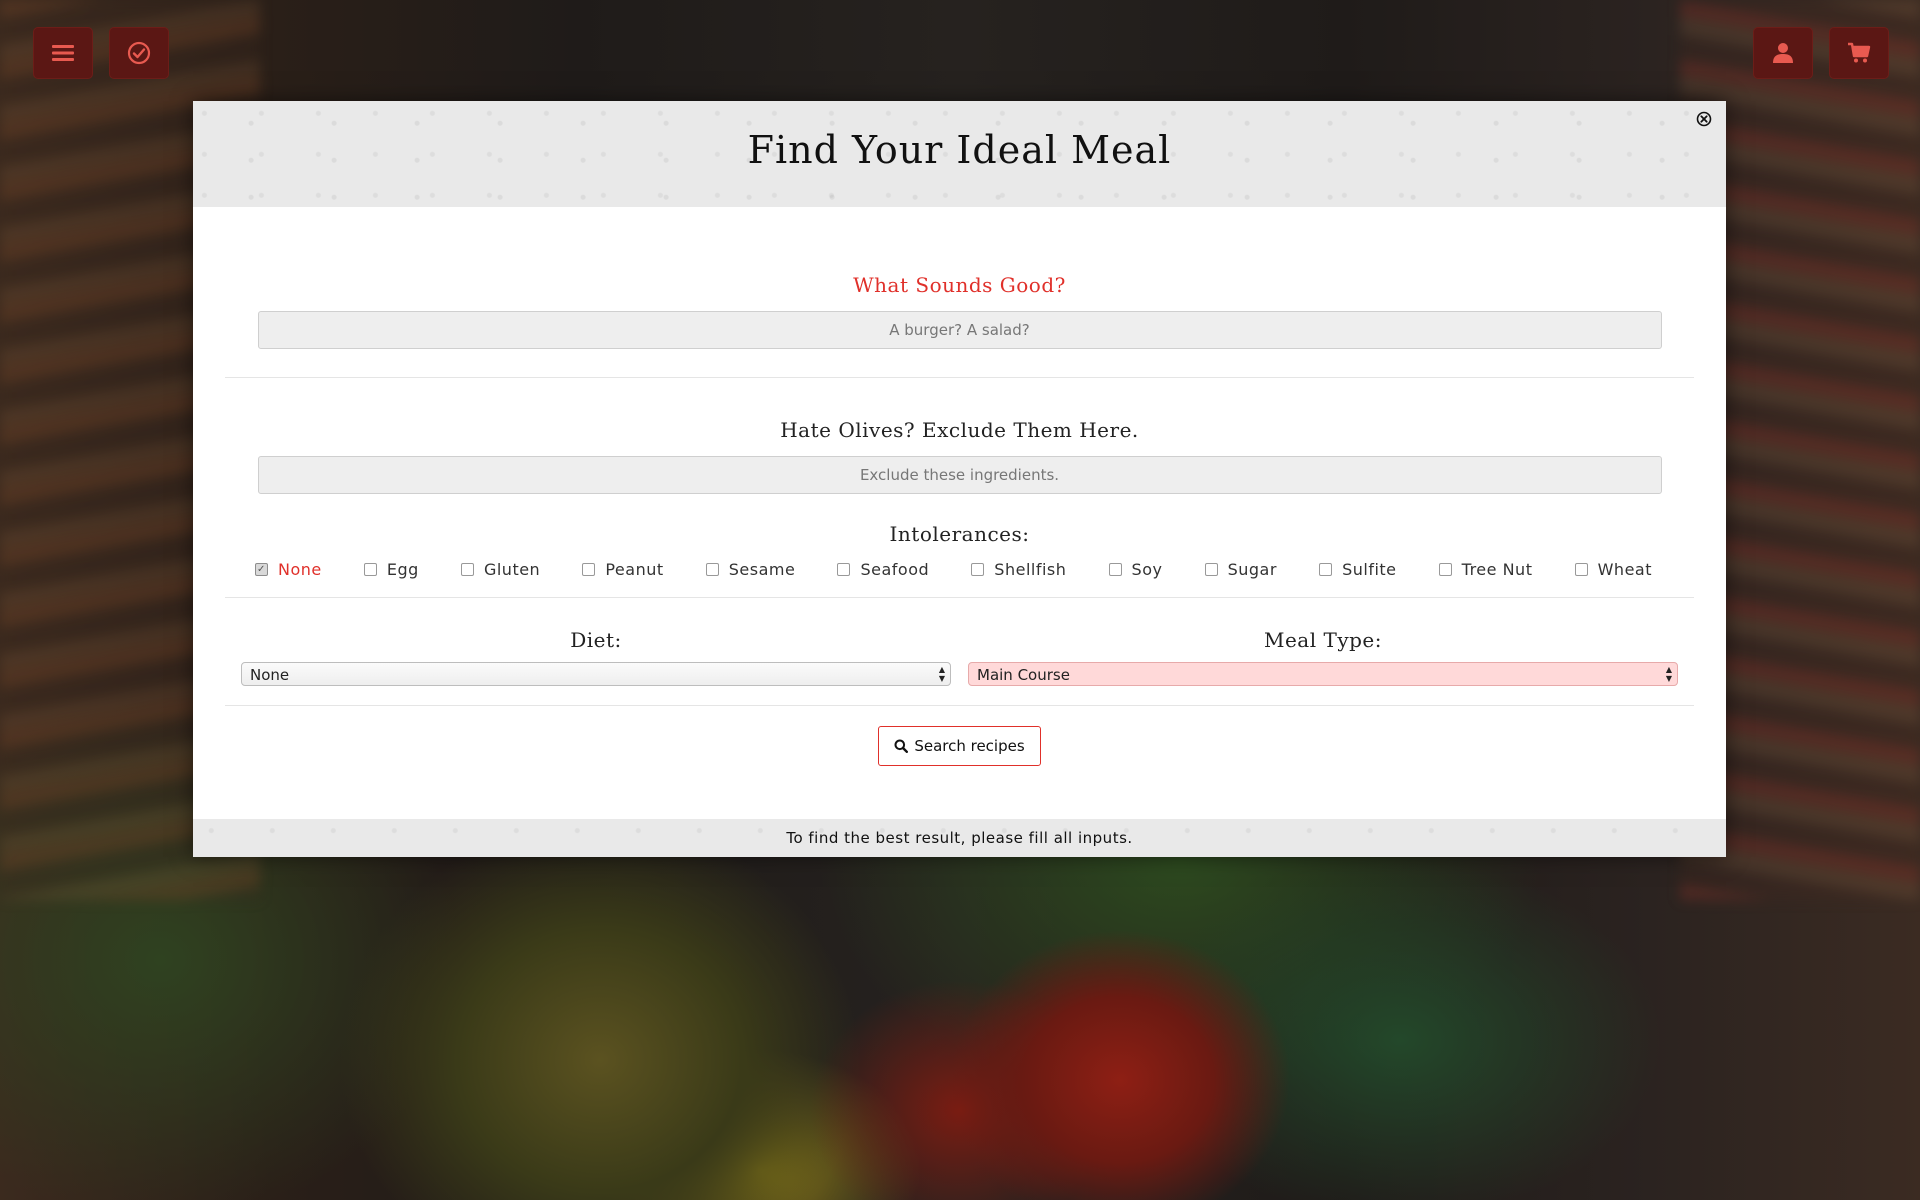 The image size is (1920, 1200). I want to click on intolerance-label: Peanut, so click(634, 569).